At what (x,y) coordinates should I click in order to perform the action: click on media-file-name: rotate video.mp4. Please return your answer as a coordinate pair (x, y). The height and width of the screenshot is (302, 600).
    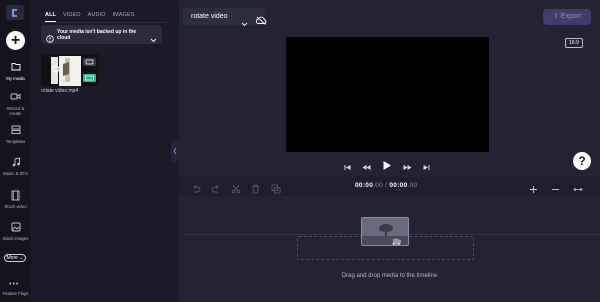
    Looking at the image, I should click on (60, 91).